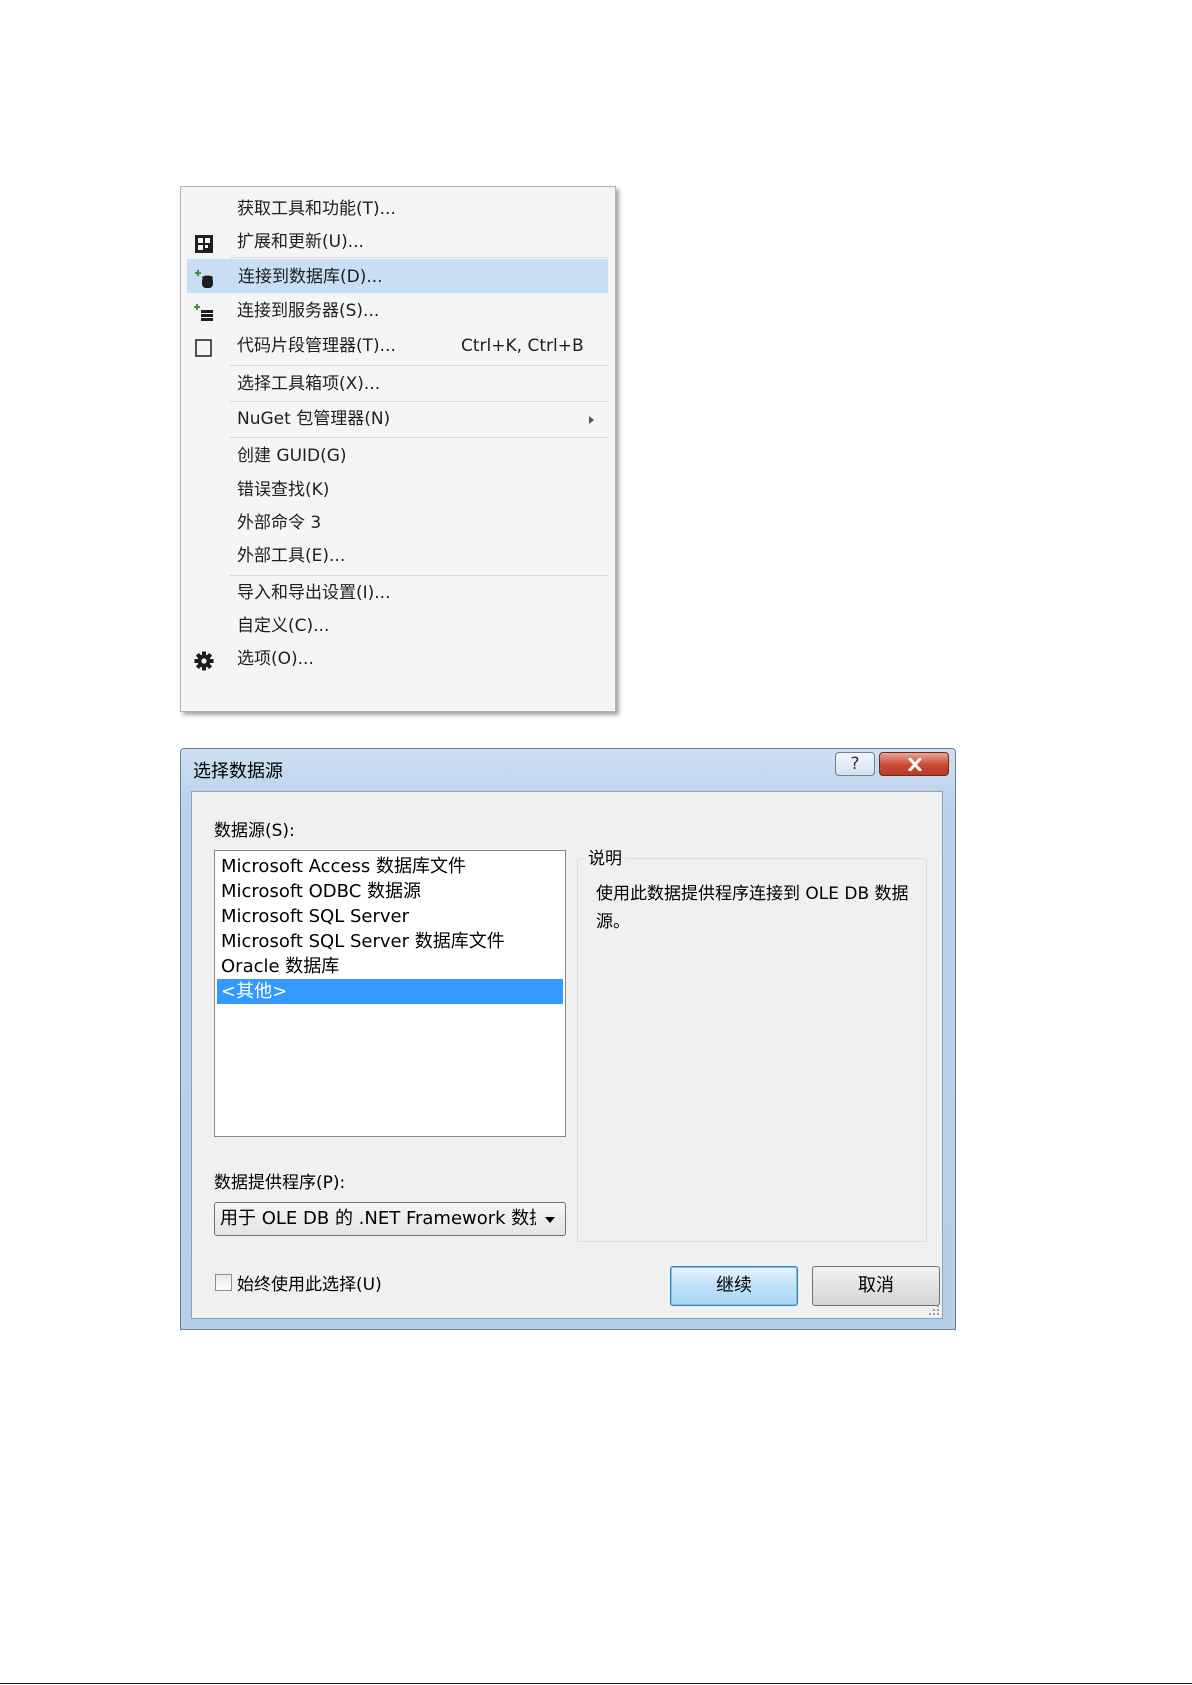  Describe the element at coordinates (223, 1282) in the screenshot. I see `always-use-checkbox` at that location.